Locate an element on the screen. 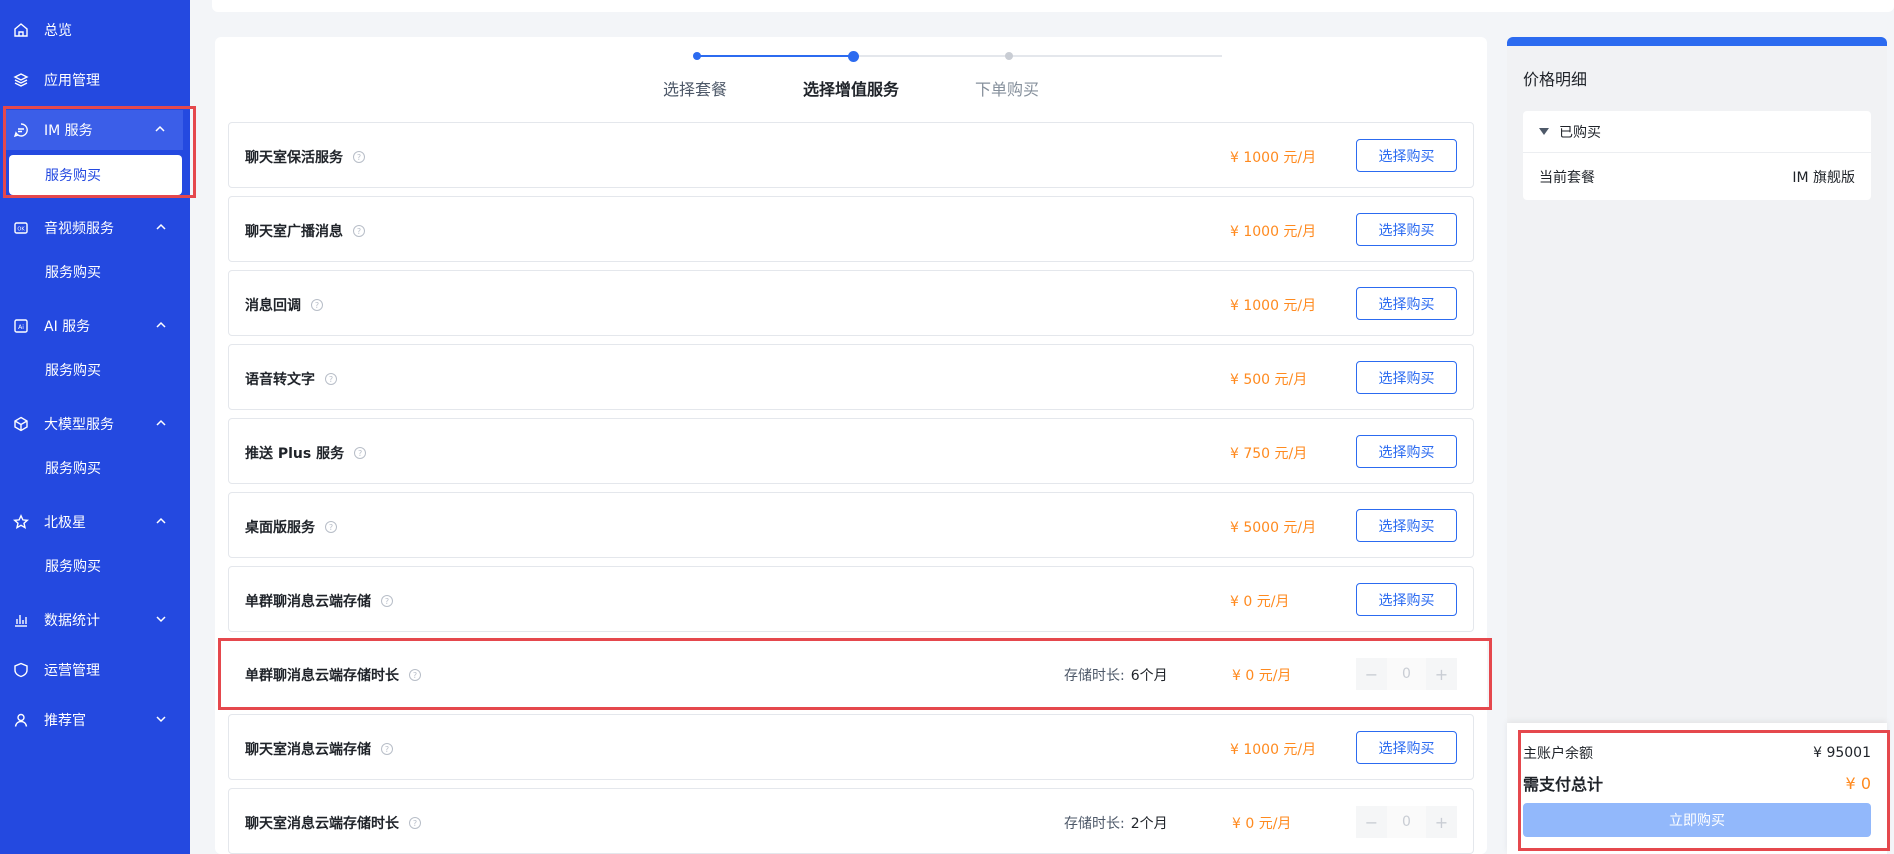  step-place-order: 下单购买 is located at coordinates (1007, 88).